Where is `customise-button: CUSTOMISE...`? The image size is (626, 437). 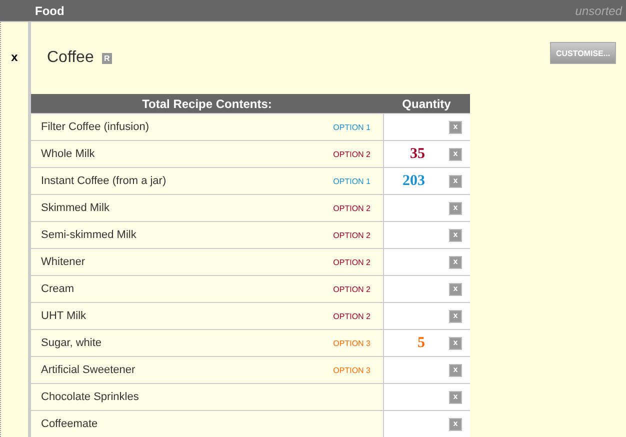 customise-button: CUSTOMISE... is located at coordinates (583, 53).